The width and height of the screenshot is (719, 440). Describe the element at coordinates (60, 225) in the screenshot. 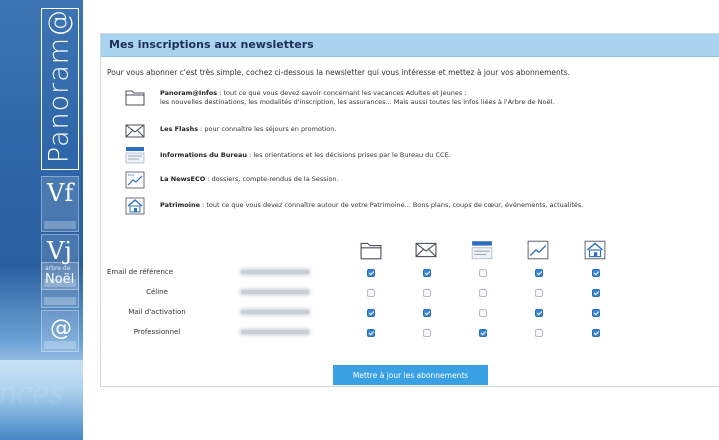

I see `tile-vf-strip` at that location.